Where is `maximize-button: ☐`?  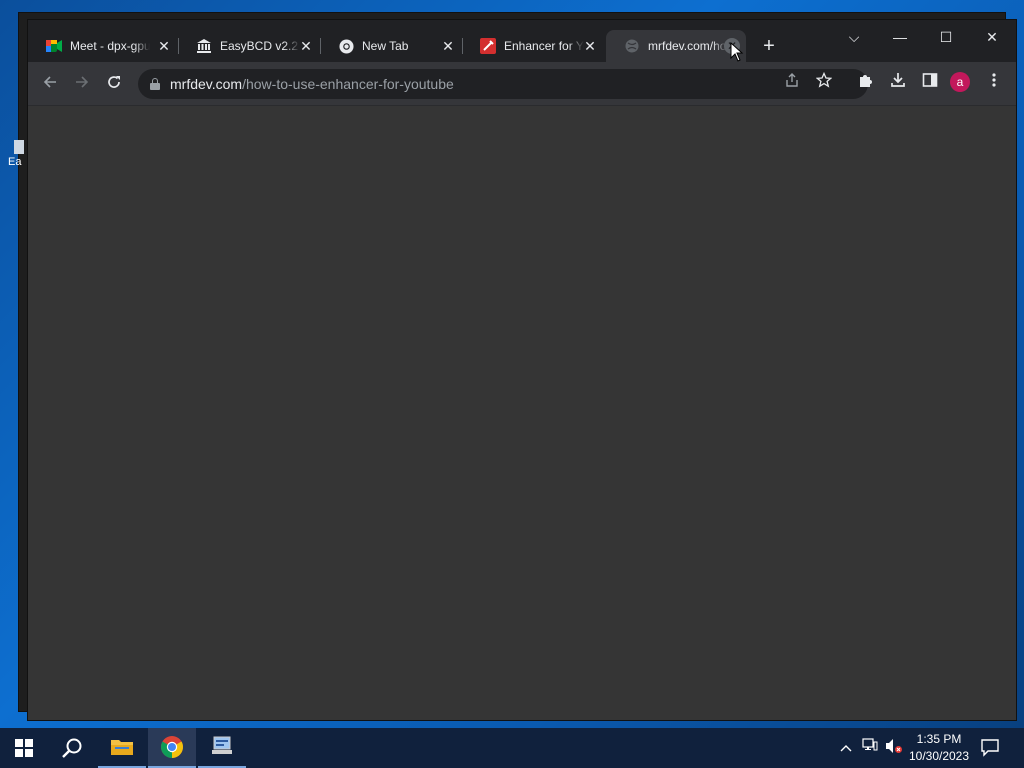 maximize-button: ☐ is located at coordinates (946, 37).